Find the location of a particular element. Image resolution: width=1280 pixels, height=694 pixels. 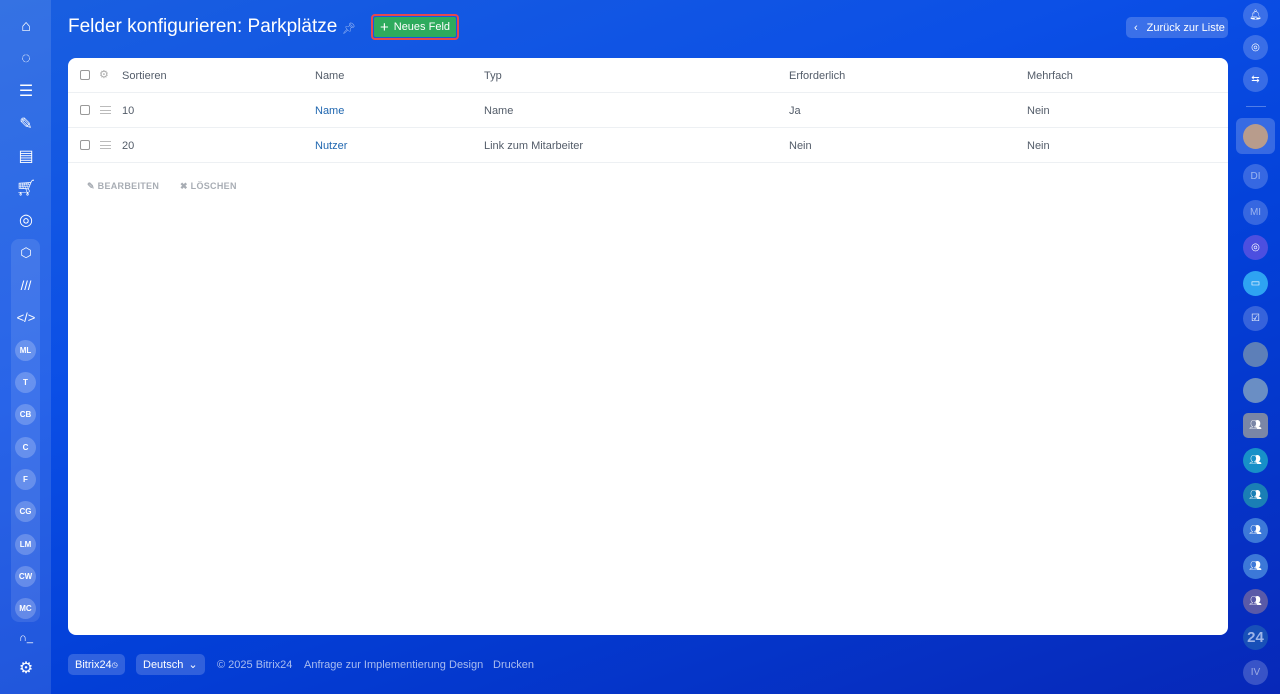

new-field-button: + Neues Feld is located at coordinates (415, 27).